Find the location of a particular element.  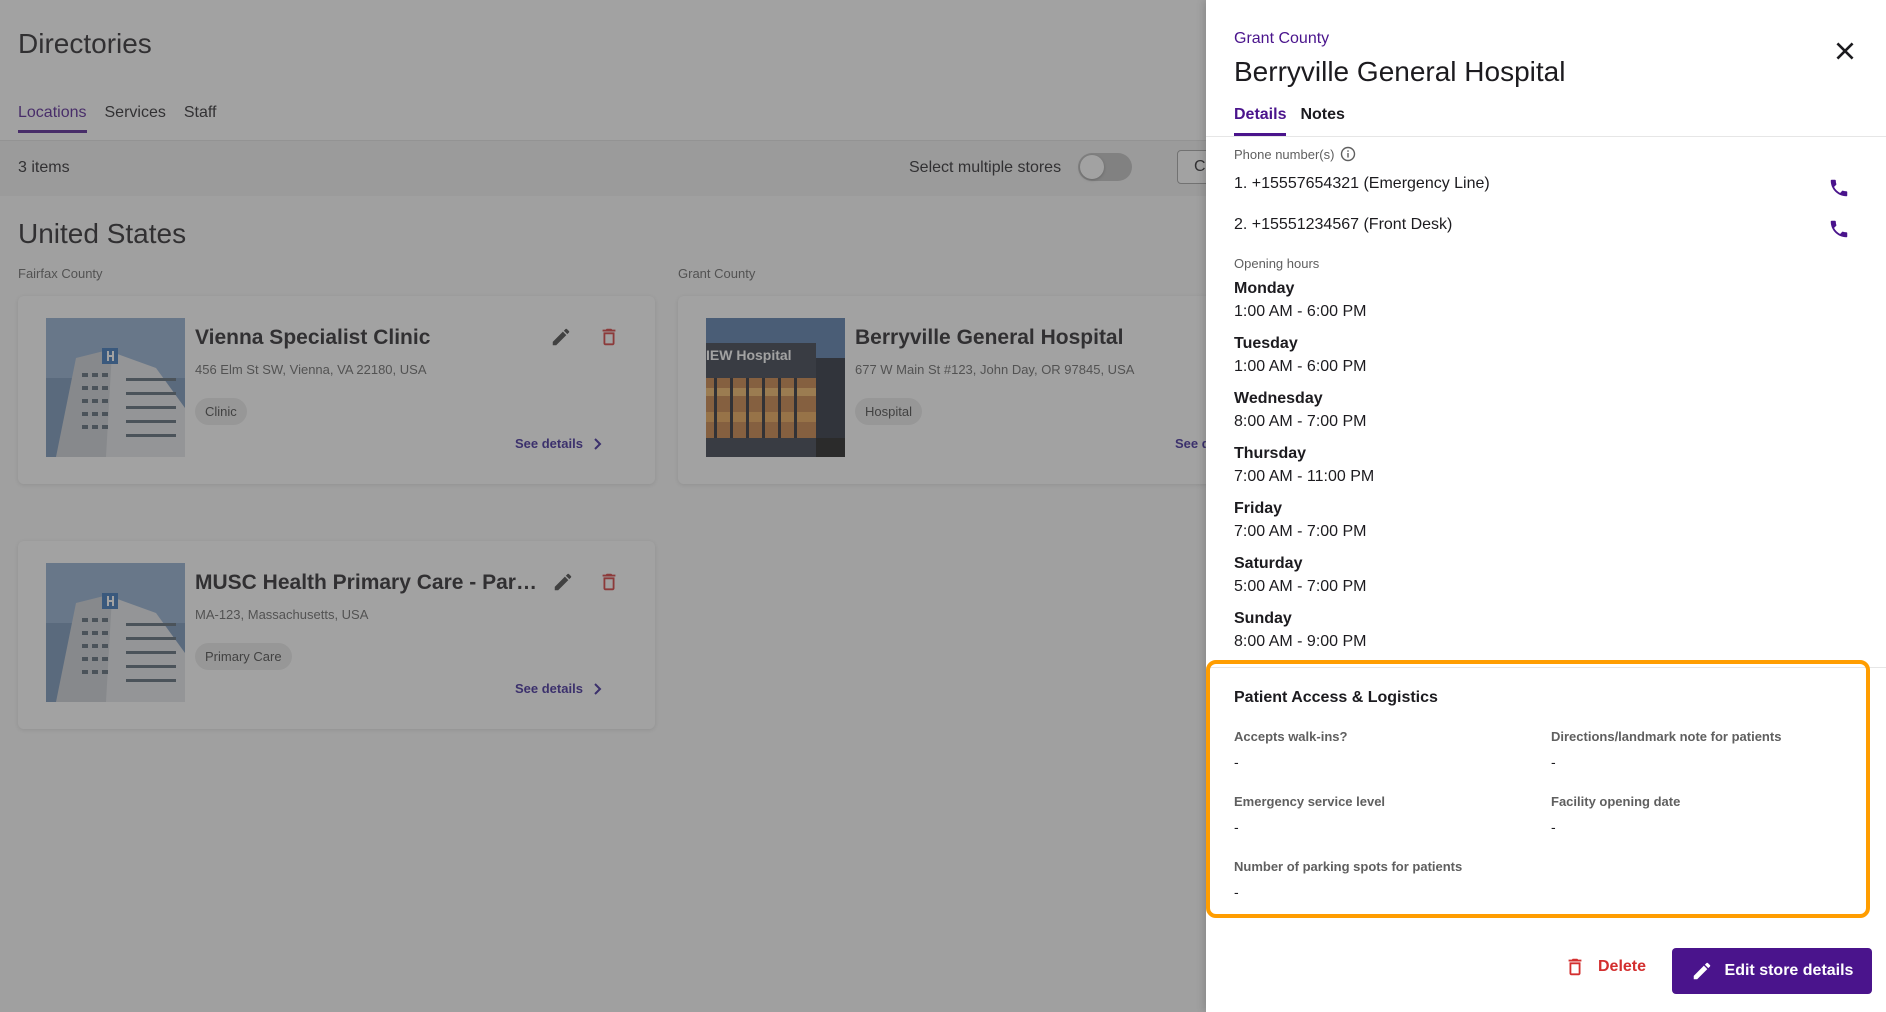

delete-label: Delete is located at coordinates (1622, 966).